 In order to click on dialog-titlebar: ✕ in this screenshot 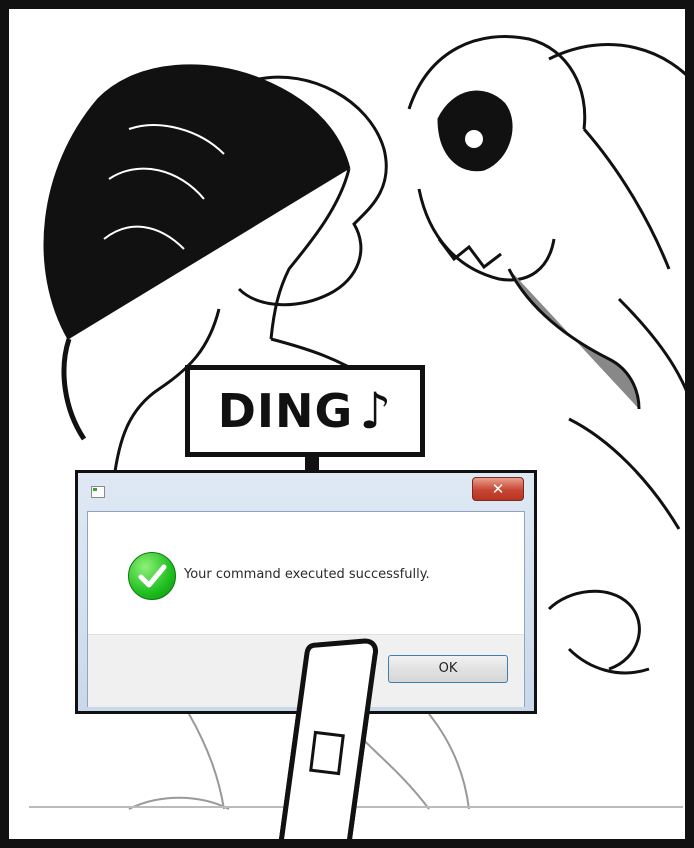, I will do `click(306, 490)`.